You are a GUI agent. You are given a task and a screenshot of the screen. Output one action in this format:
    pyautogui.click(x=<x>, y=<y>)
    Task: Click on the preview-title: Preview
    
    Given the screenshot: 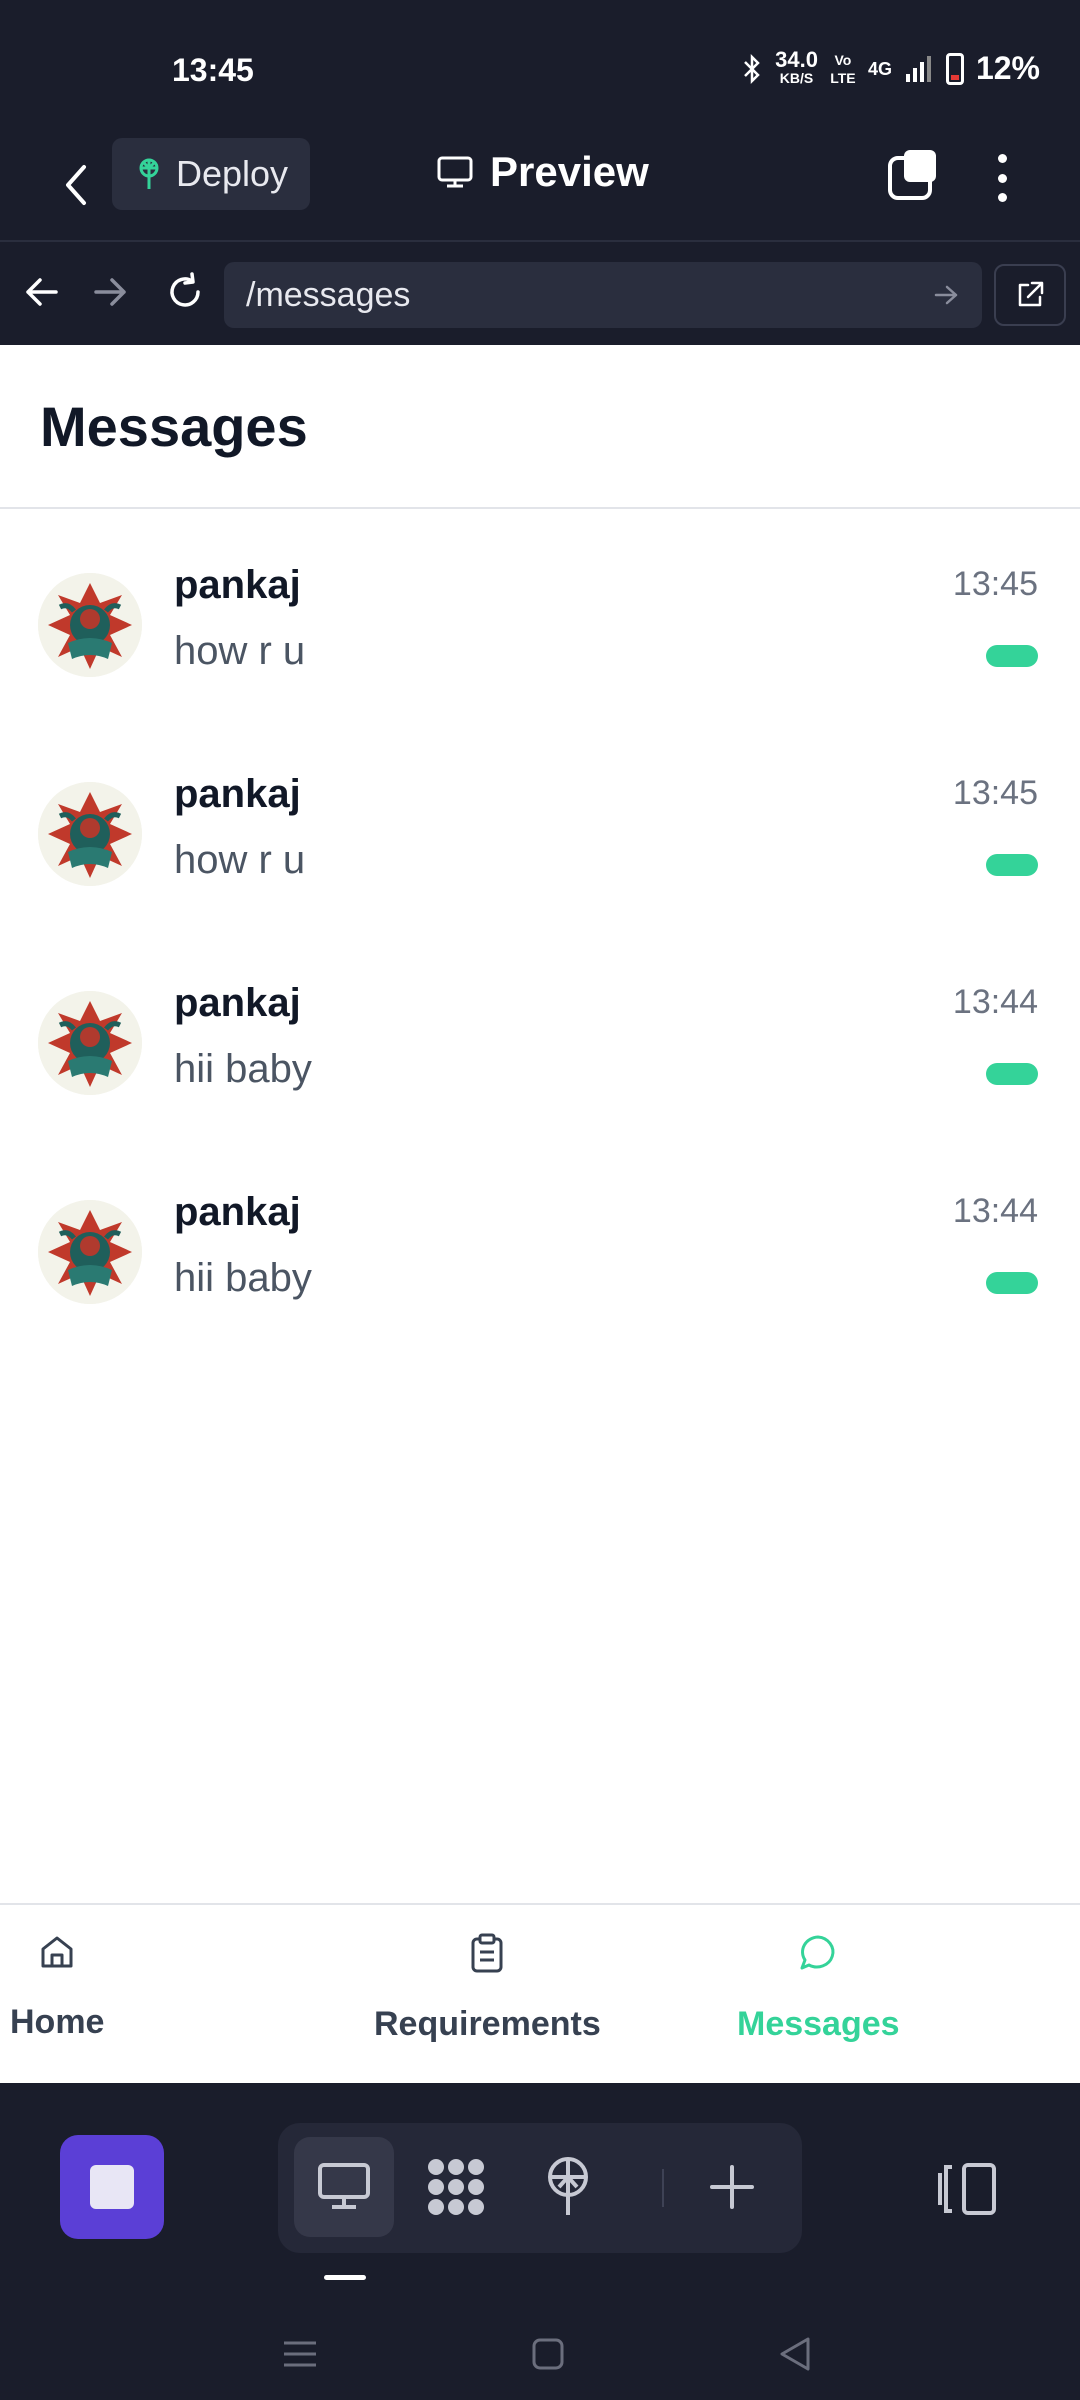 What is the action you would take?
    pyautogui.click(x=542, y=172)
    